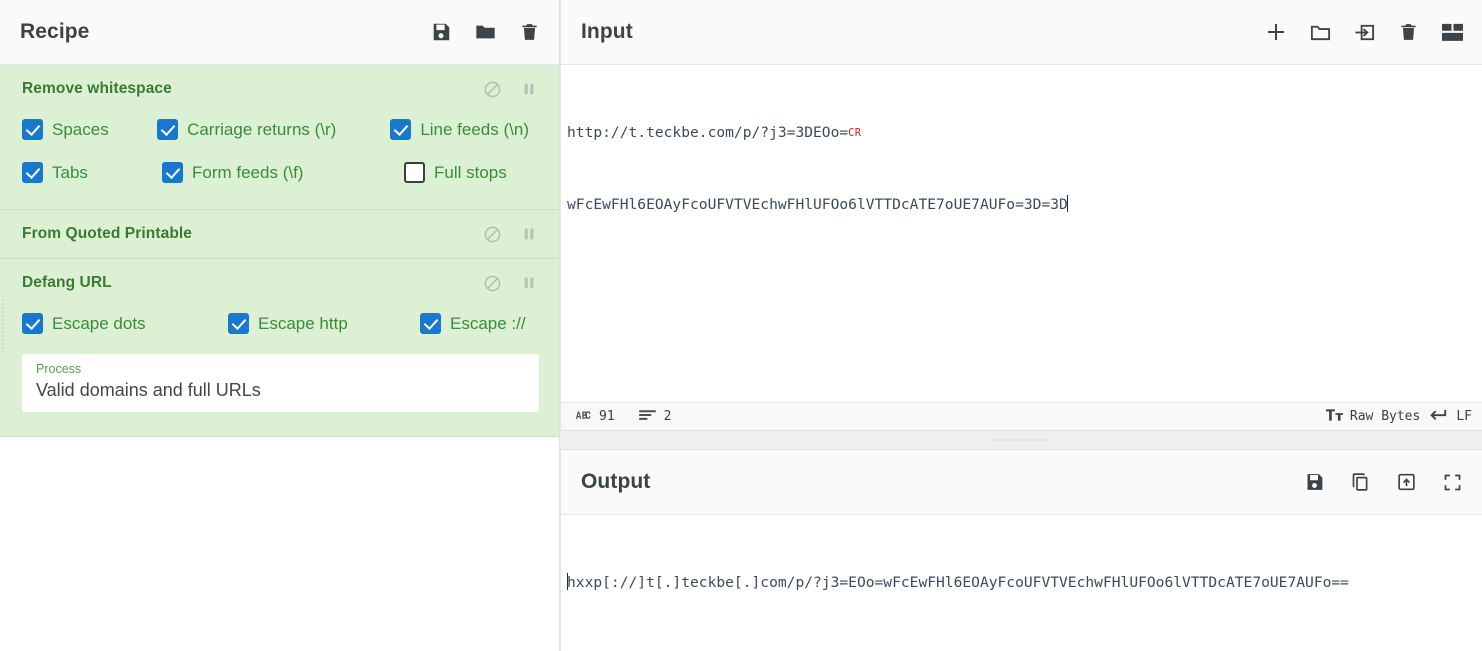 This screenshot has height=651, width=1482. I want to click on checkbox-escape-slashes: Escape ://, so click(473, 323).